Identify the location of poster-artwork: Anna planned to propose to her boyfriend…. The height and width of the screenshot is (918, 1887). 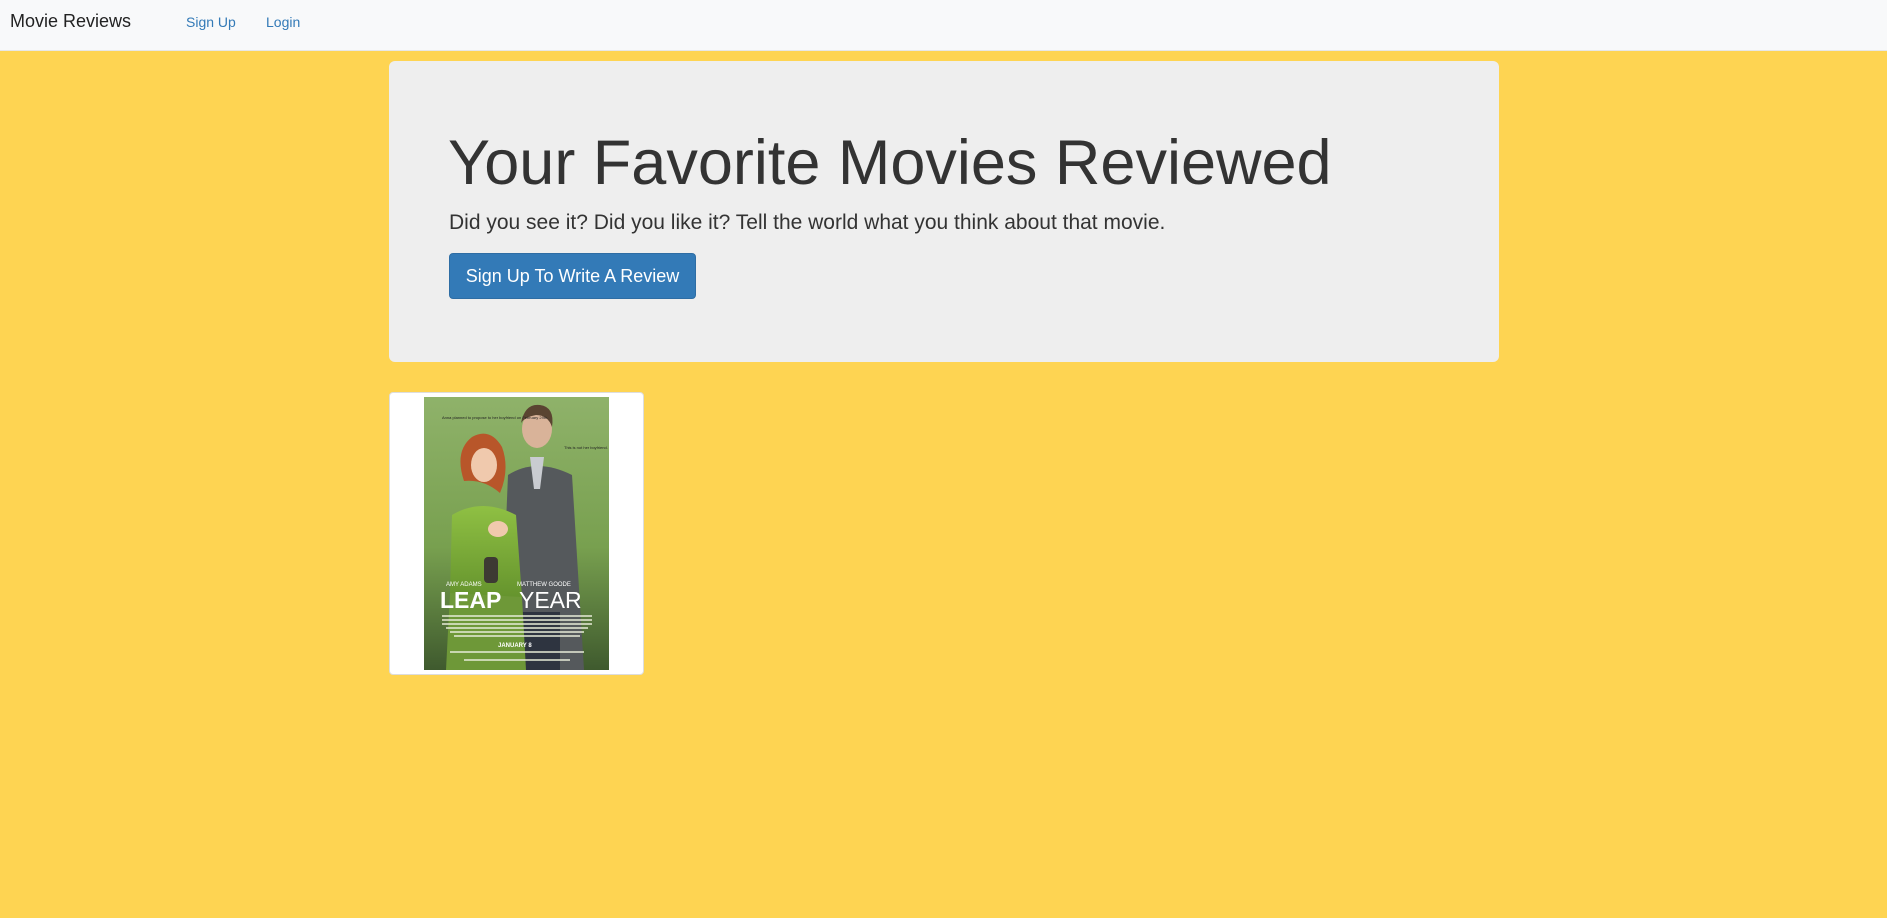
(516, 533).